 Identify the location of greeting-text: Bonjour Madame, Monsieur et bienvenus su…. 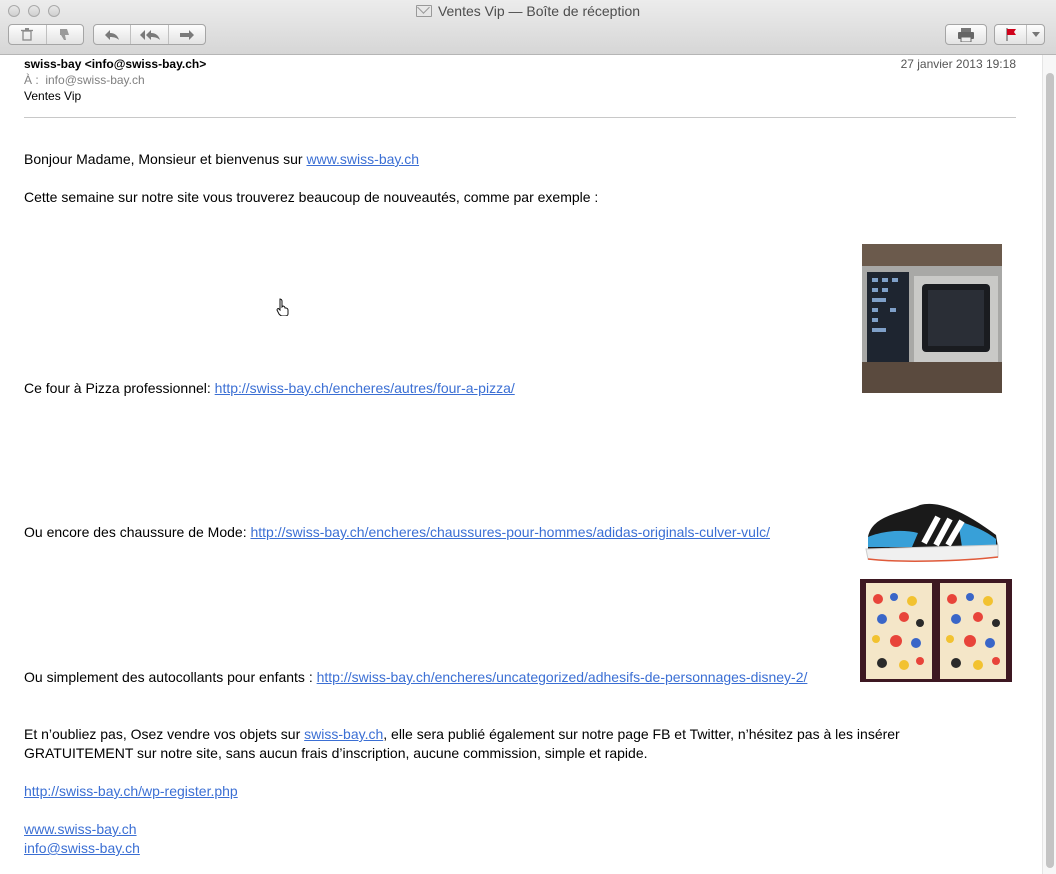
(165, 159).